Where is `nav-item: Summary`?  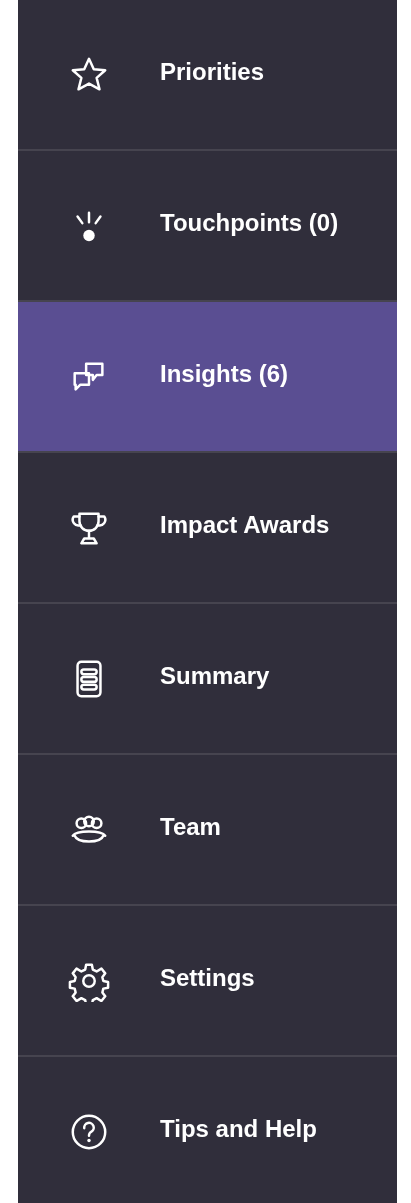 nav-item: Summary is located at coordinates (207, 679).